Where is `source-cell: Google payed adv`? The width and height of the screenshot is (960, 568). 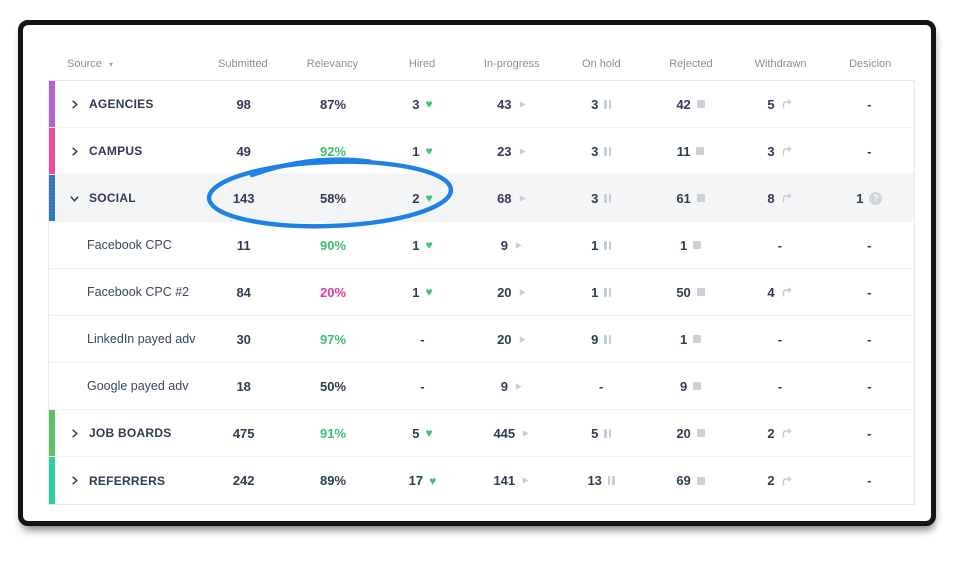
source-cell: Google payed adv is located at coordinates (124, 386).